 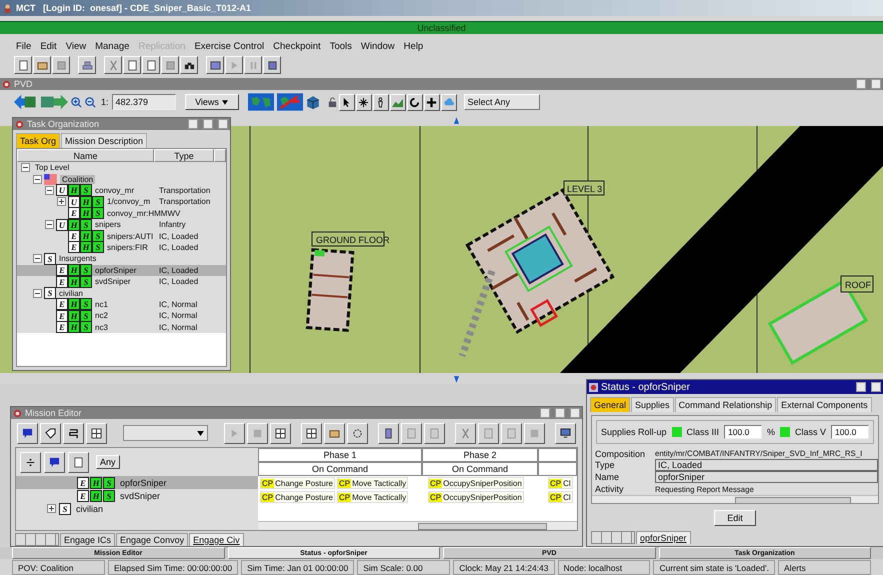 I want to click on menu-item: Manage, so click(x=112, y=46).